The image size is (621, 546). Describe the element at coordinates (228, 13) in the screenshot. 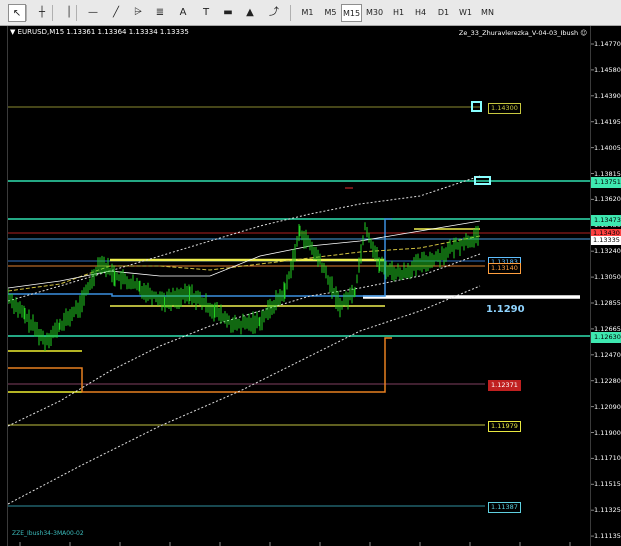

I see `rectangle-icon: ▬` at that location.